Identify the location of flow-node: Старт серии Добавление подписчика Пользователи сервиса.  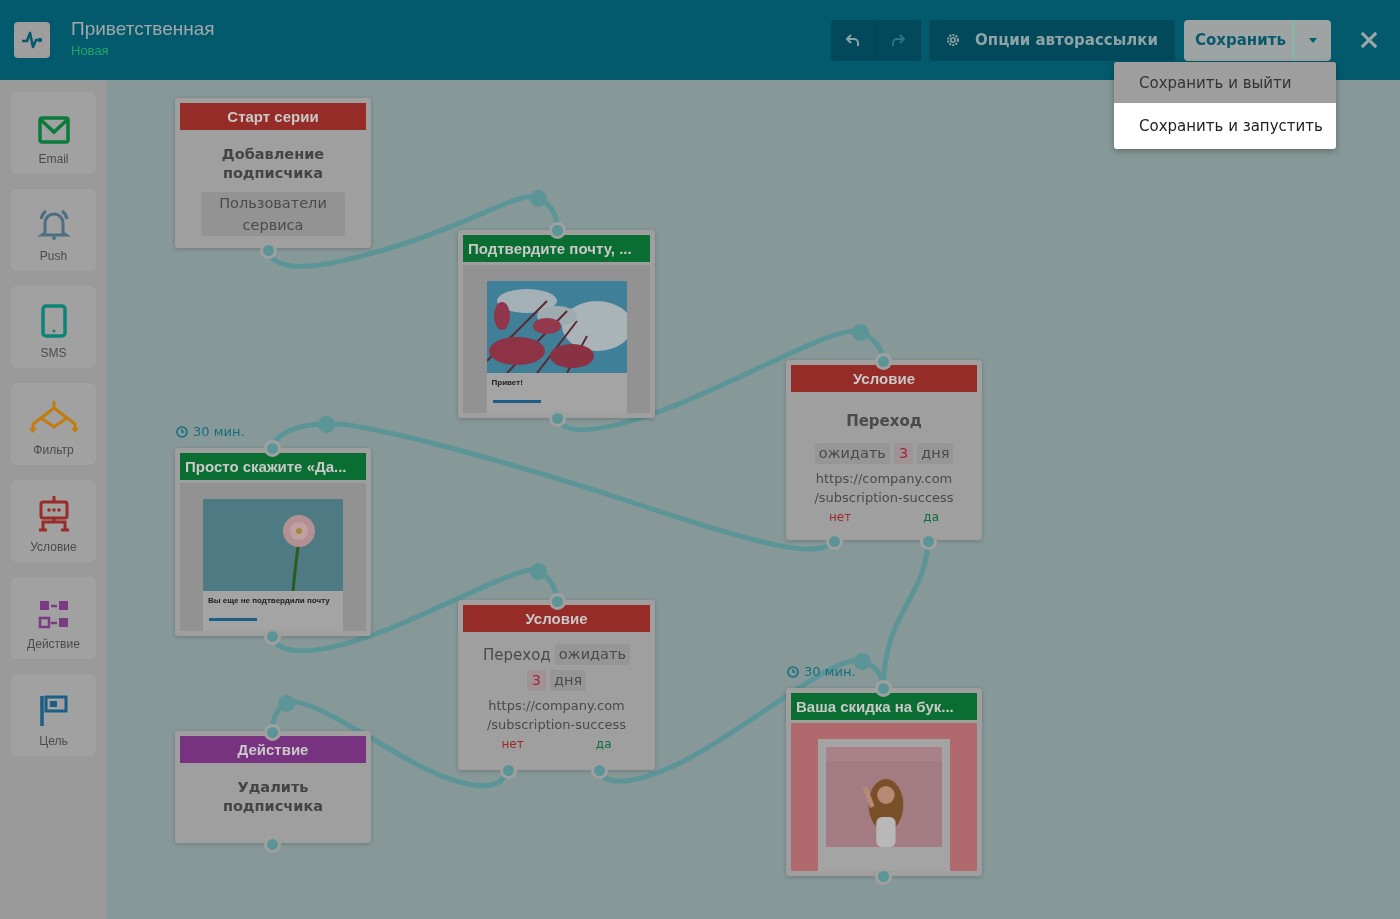
(273, 173).